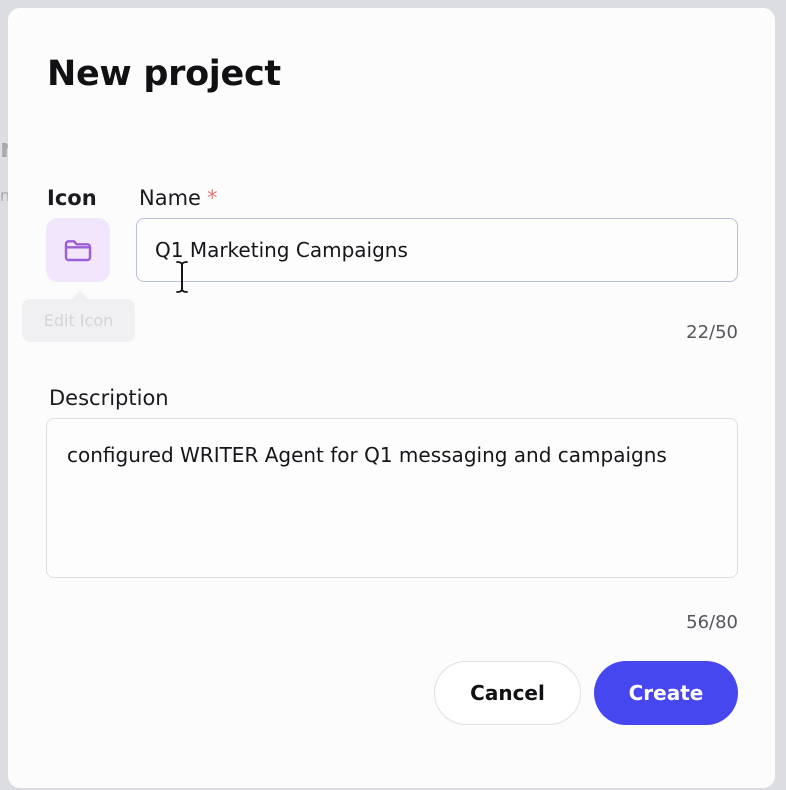 The height and width of the screenshot is (790, 786). Describe the element at coordinates (109, 398) in the screenshot. I see `description-field-label: Description` at that location.